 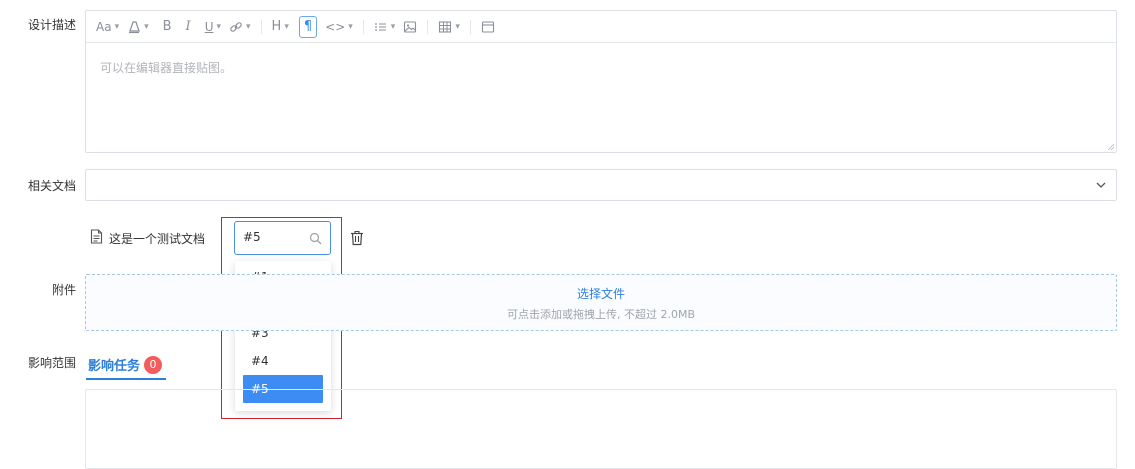 I want to click on tab-affected-tasks: 影响任务 0, so click(x=125, y=364).